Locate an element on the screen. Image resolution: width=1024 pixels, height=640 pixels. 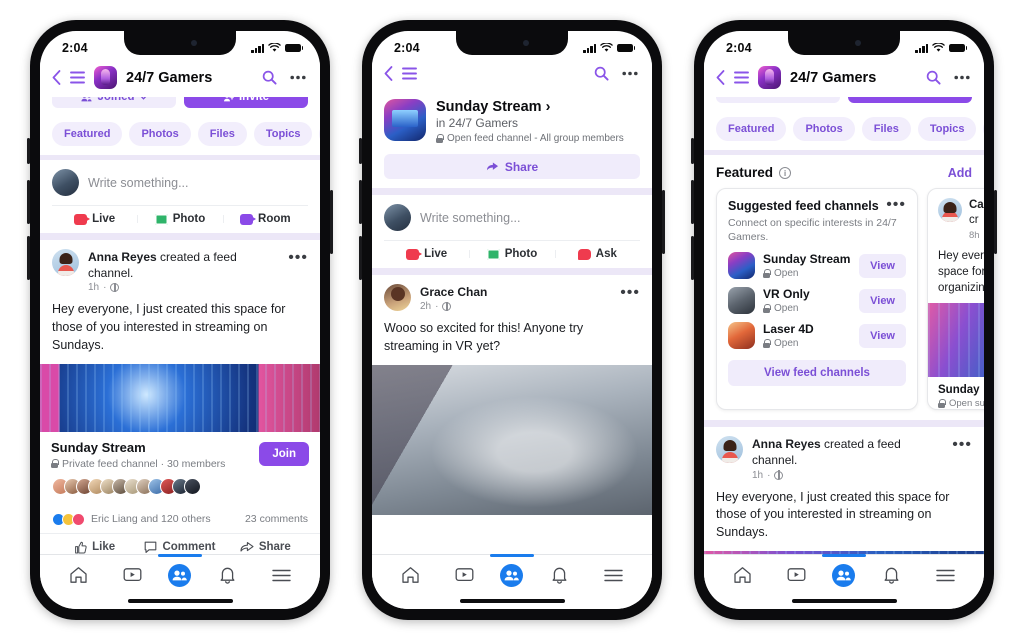
post-composer: Write something... Live Photo Ask is located at coordinates (512, 231).